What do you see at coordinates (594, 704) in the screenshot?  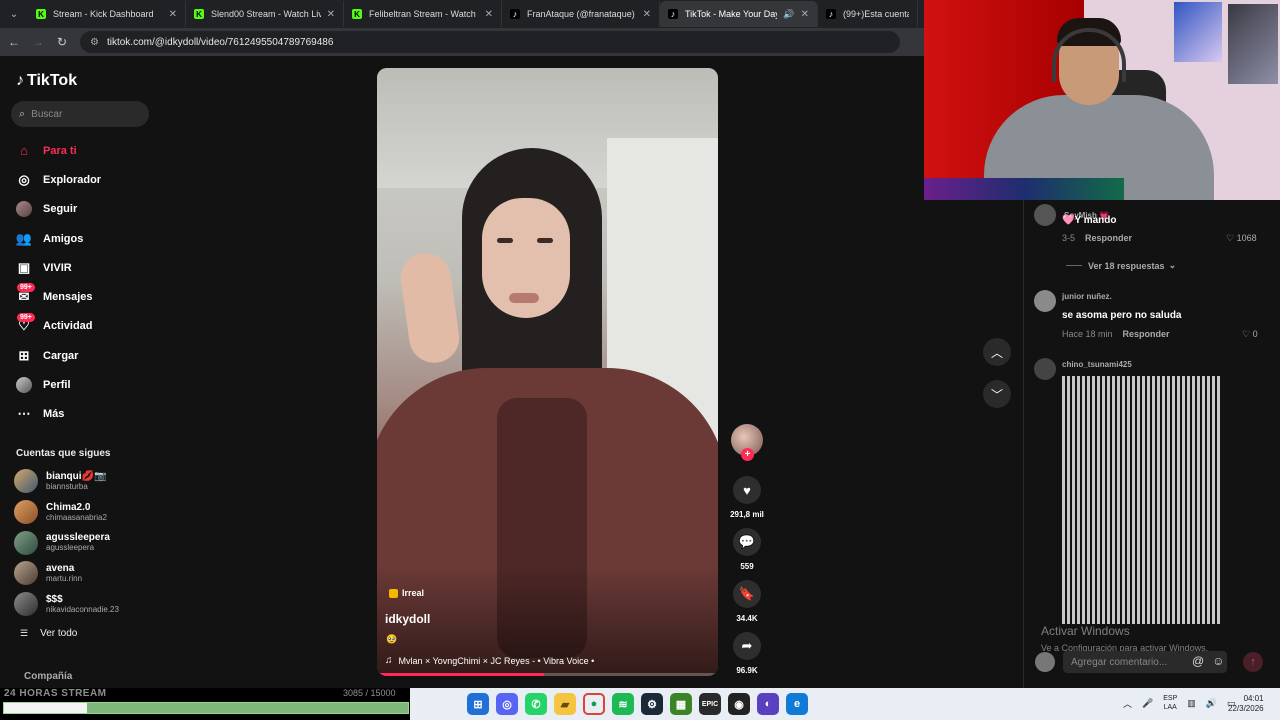 I see `chrome-icon: ●` at bounding box center [594, 704].